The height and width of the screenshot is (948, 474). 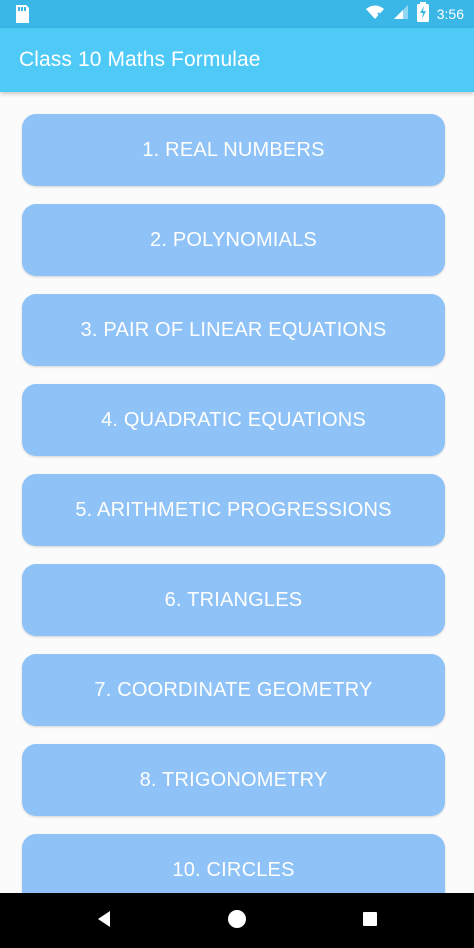 I want to click on battery-charging-icon, so click(x=422, y=14).